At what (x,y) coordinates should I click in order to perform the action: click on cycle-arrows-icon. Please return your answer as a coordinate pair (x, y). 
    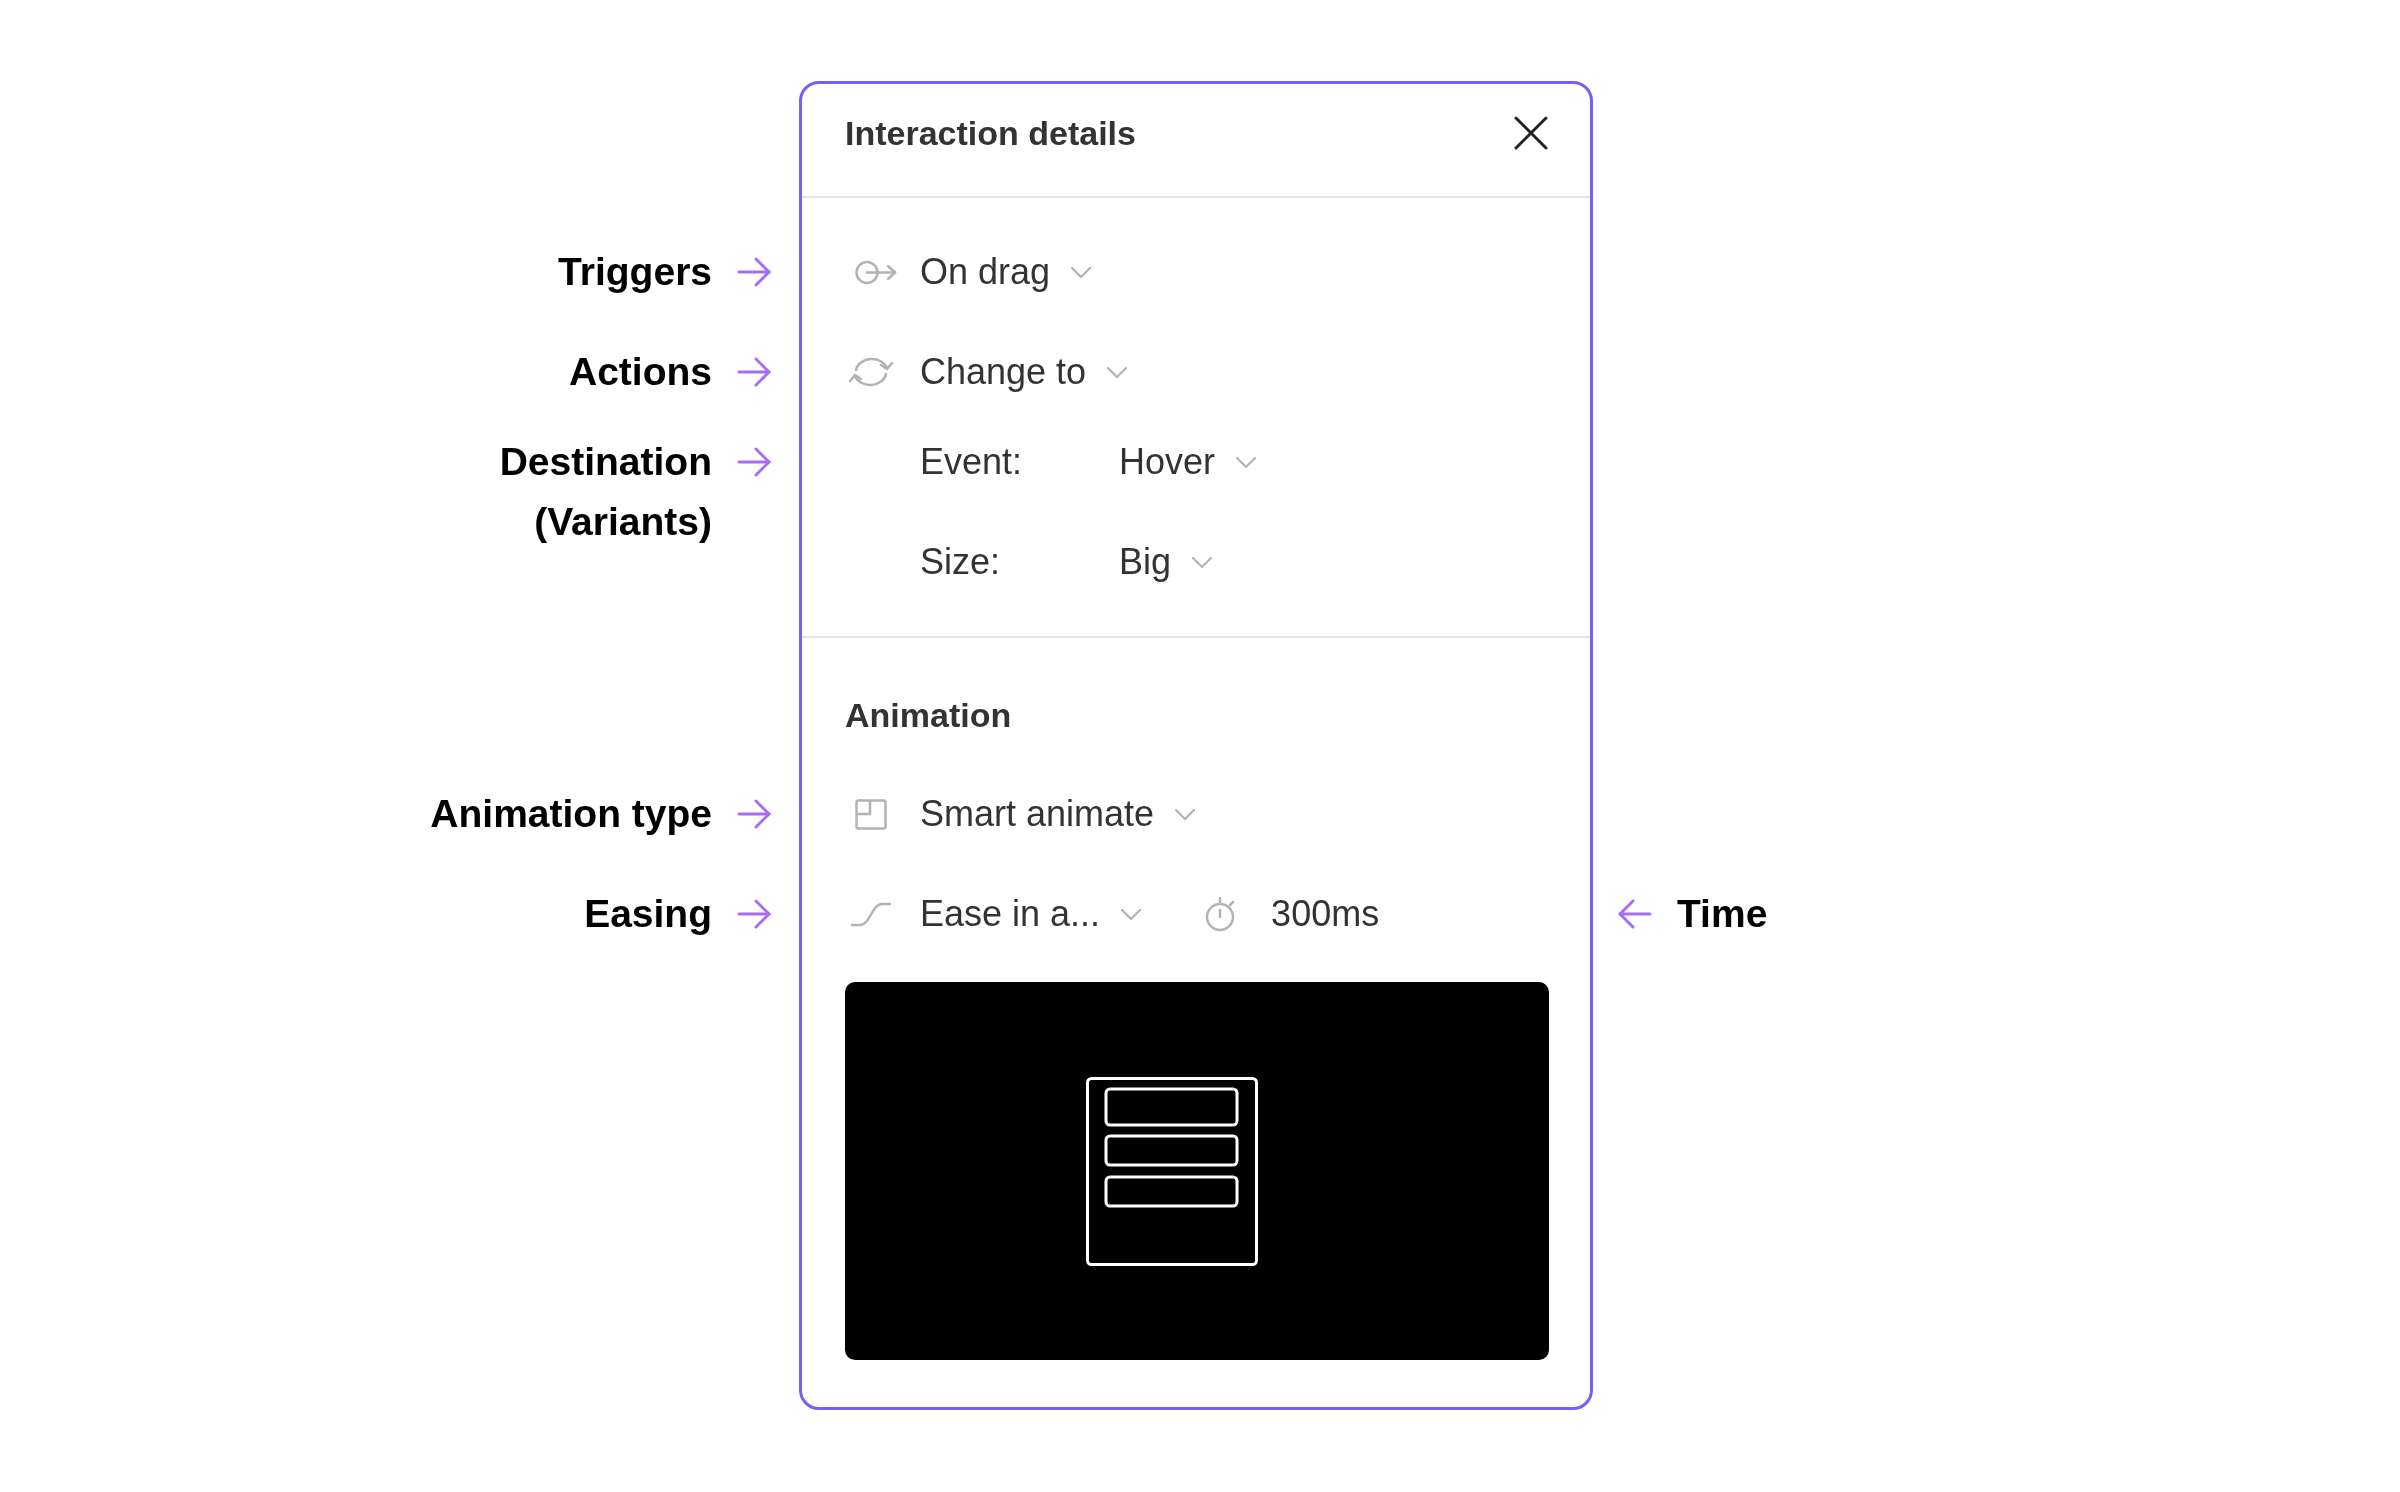
    Looking at the image, I should click on (871, 372).